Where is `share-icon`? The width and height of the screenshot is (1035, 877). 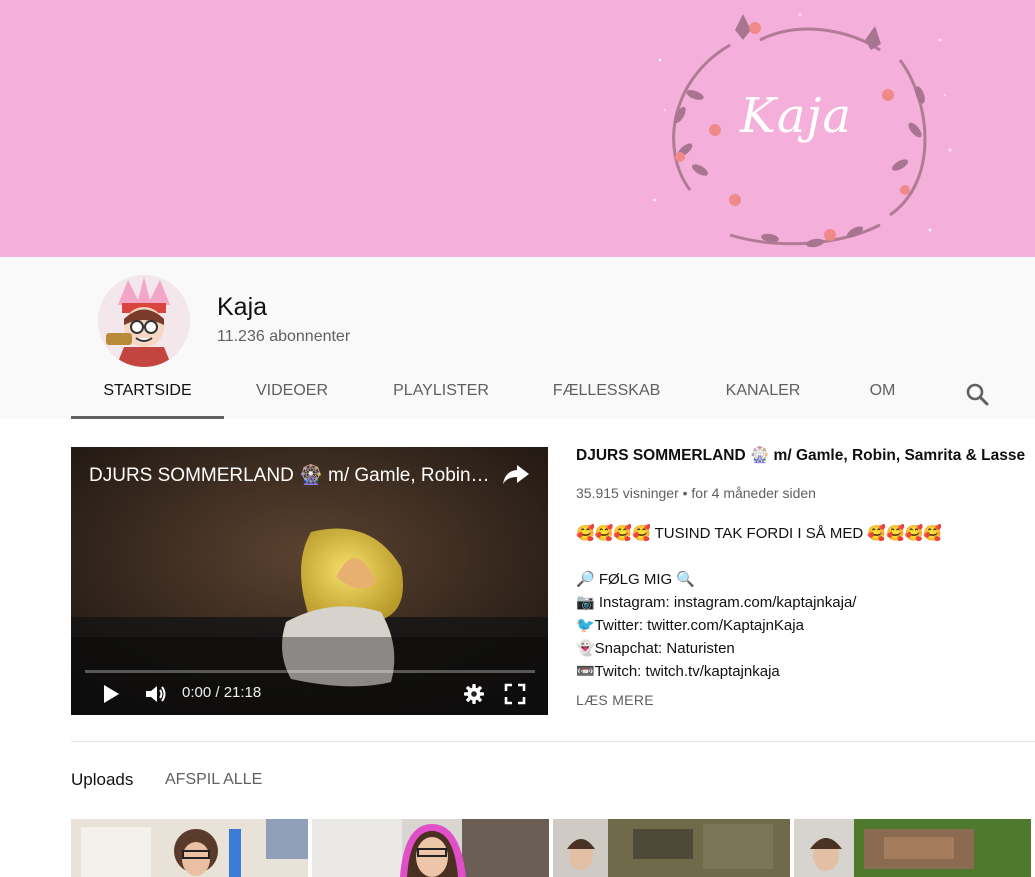
share-icon is located at coordinates (516, 474).